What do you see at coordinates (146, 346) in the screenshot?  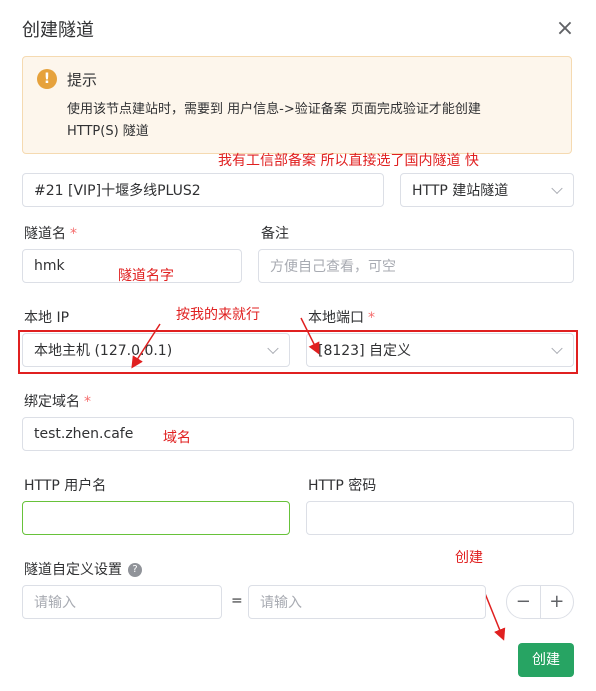 I see `arrow-to-local-ip` at bounding box center [146, 346].